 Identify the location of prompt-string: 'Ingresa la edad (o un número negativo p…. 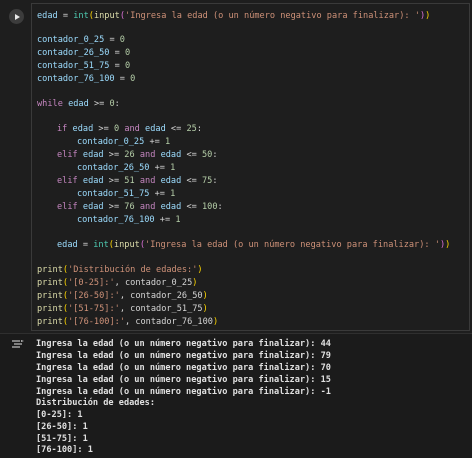
(272, 16).